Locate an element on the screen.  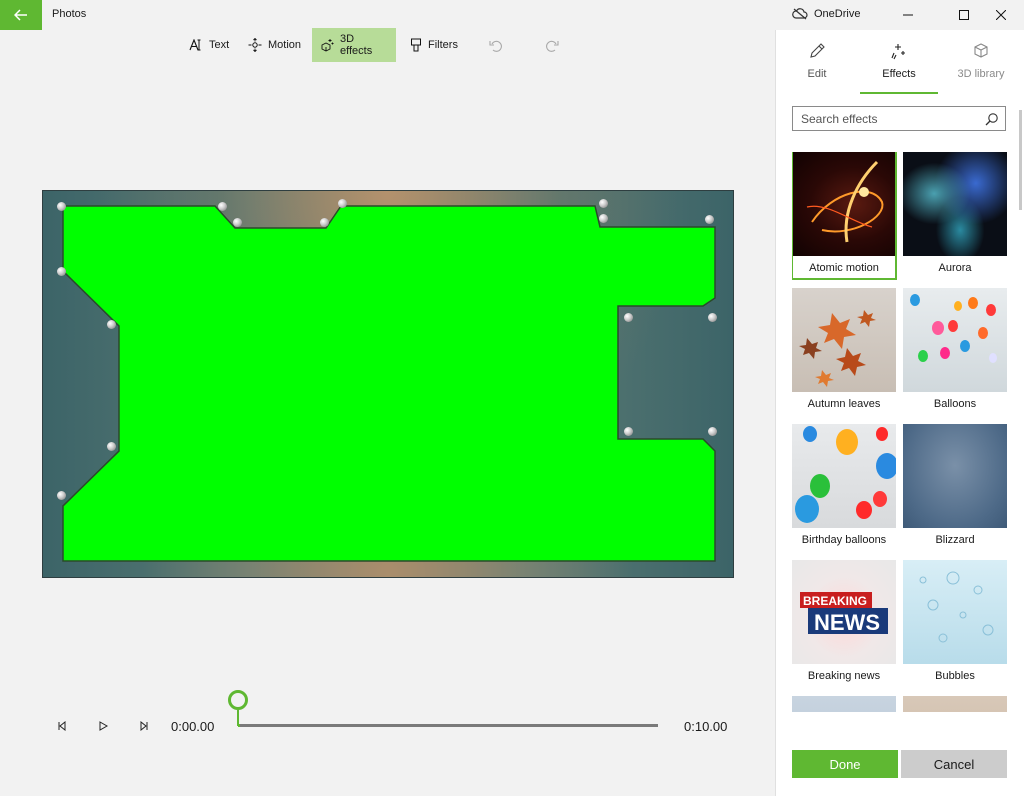
effect-tile-balloons: Balloons is located at coordinates (955, 349).